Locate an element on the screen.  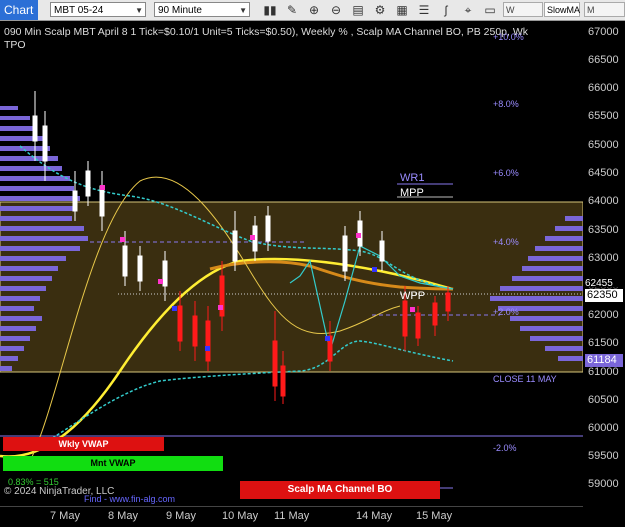
instrument-value: MBT 05-24 is located at coordinates (79, 10).